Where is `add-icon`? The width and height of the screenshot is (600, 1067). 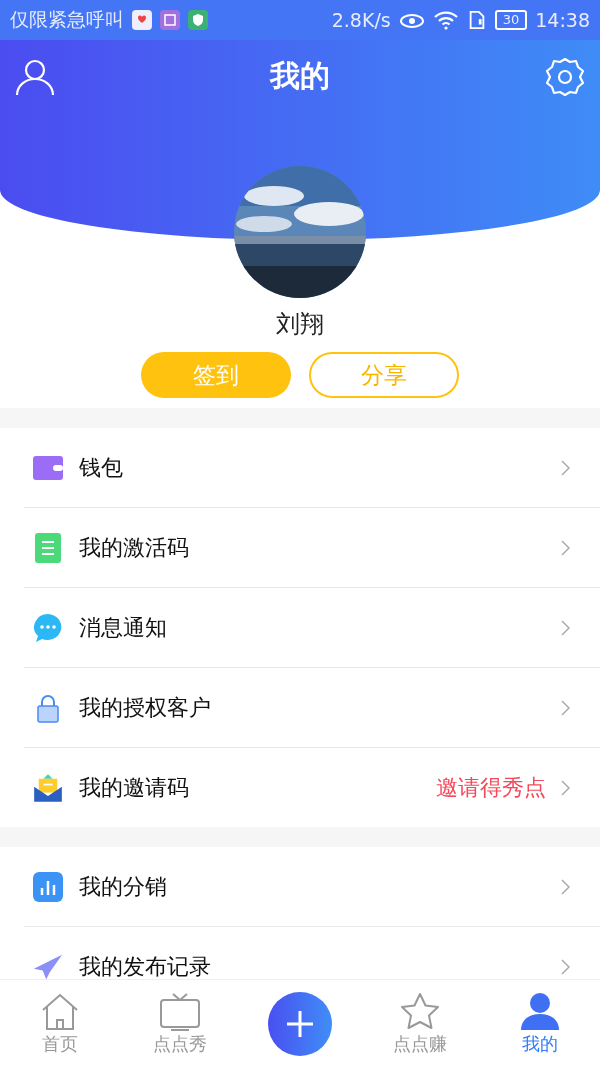 add-icon is located at coordinates (300, 1023).